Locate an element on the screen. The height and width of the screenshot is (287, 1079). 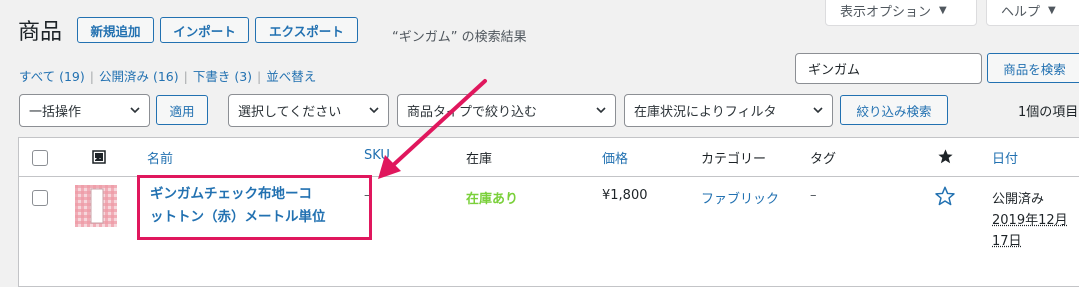
stock-status-select: 在庫状況によりフィルタ is located at coordinates (728, 110).